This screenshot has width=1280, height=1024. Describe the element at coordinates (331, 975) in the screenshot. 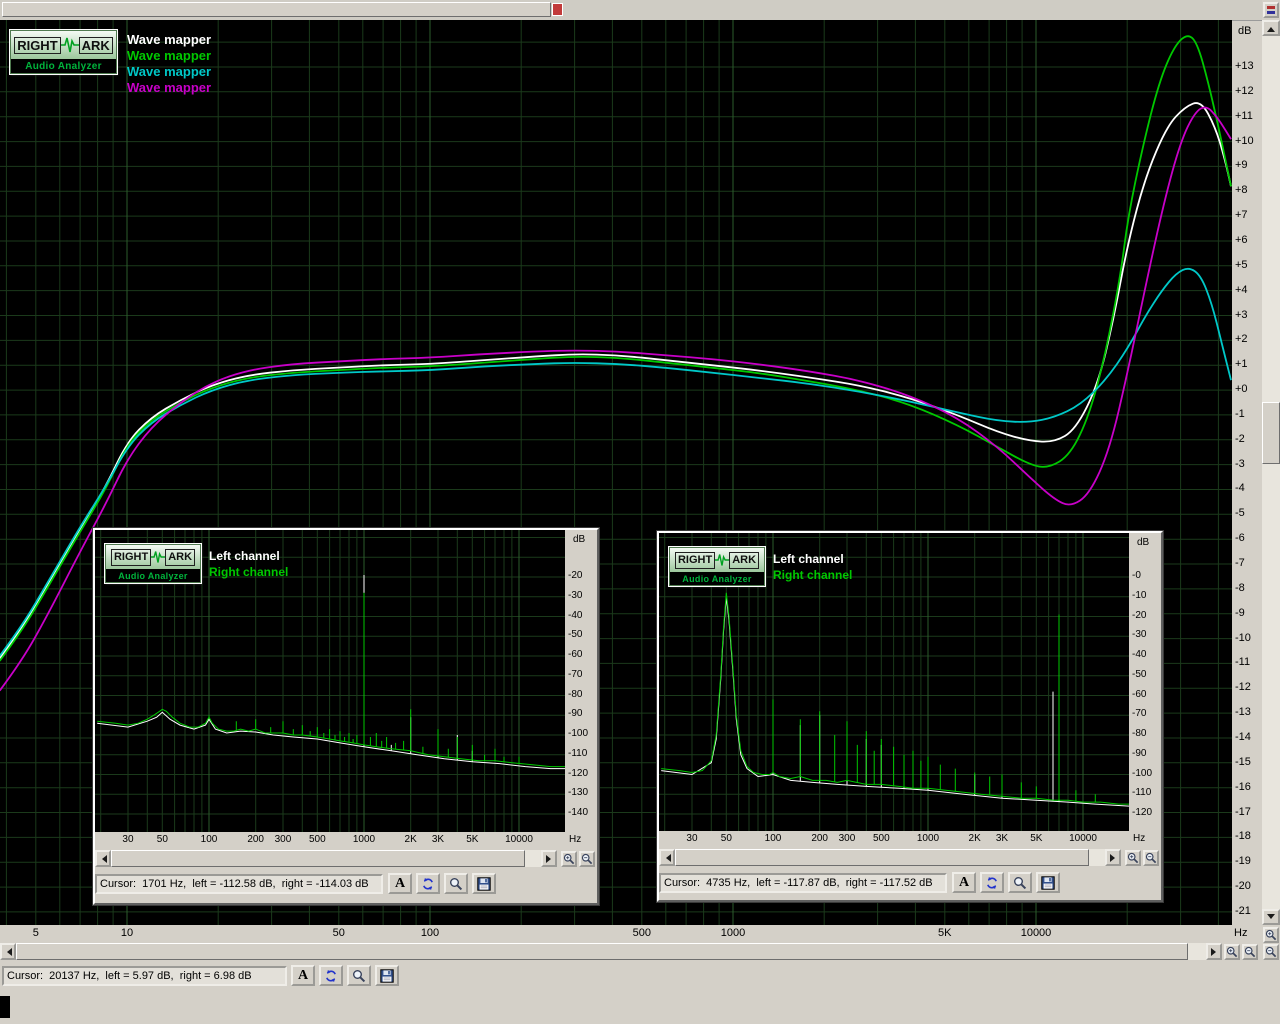

I see `main-refresh-button` at that location.